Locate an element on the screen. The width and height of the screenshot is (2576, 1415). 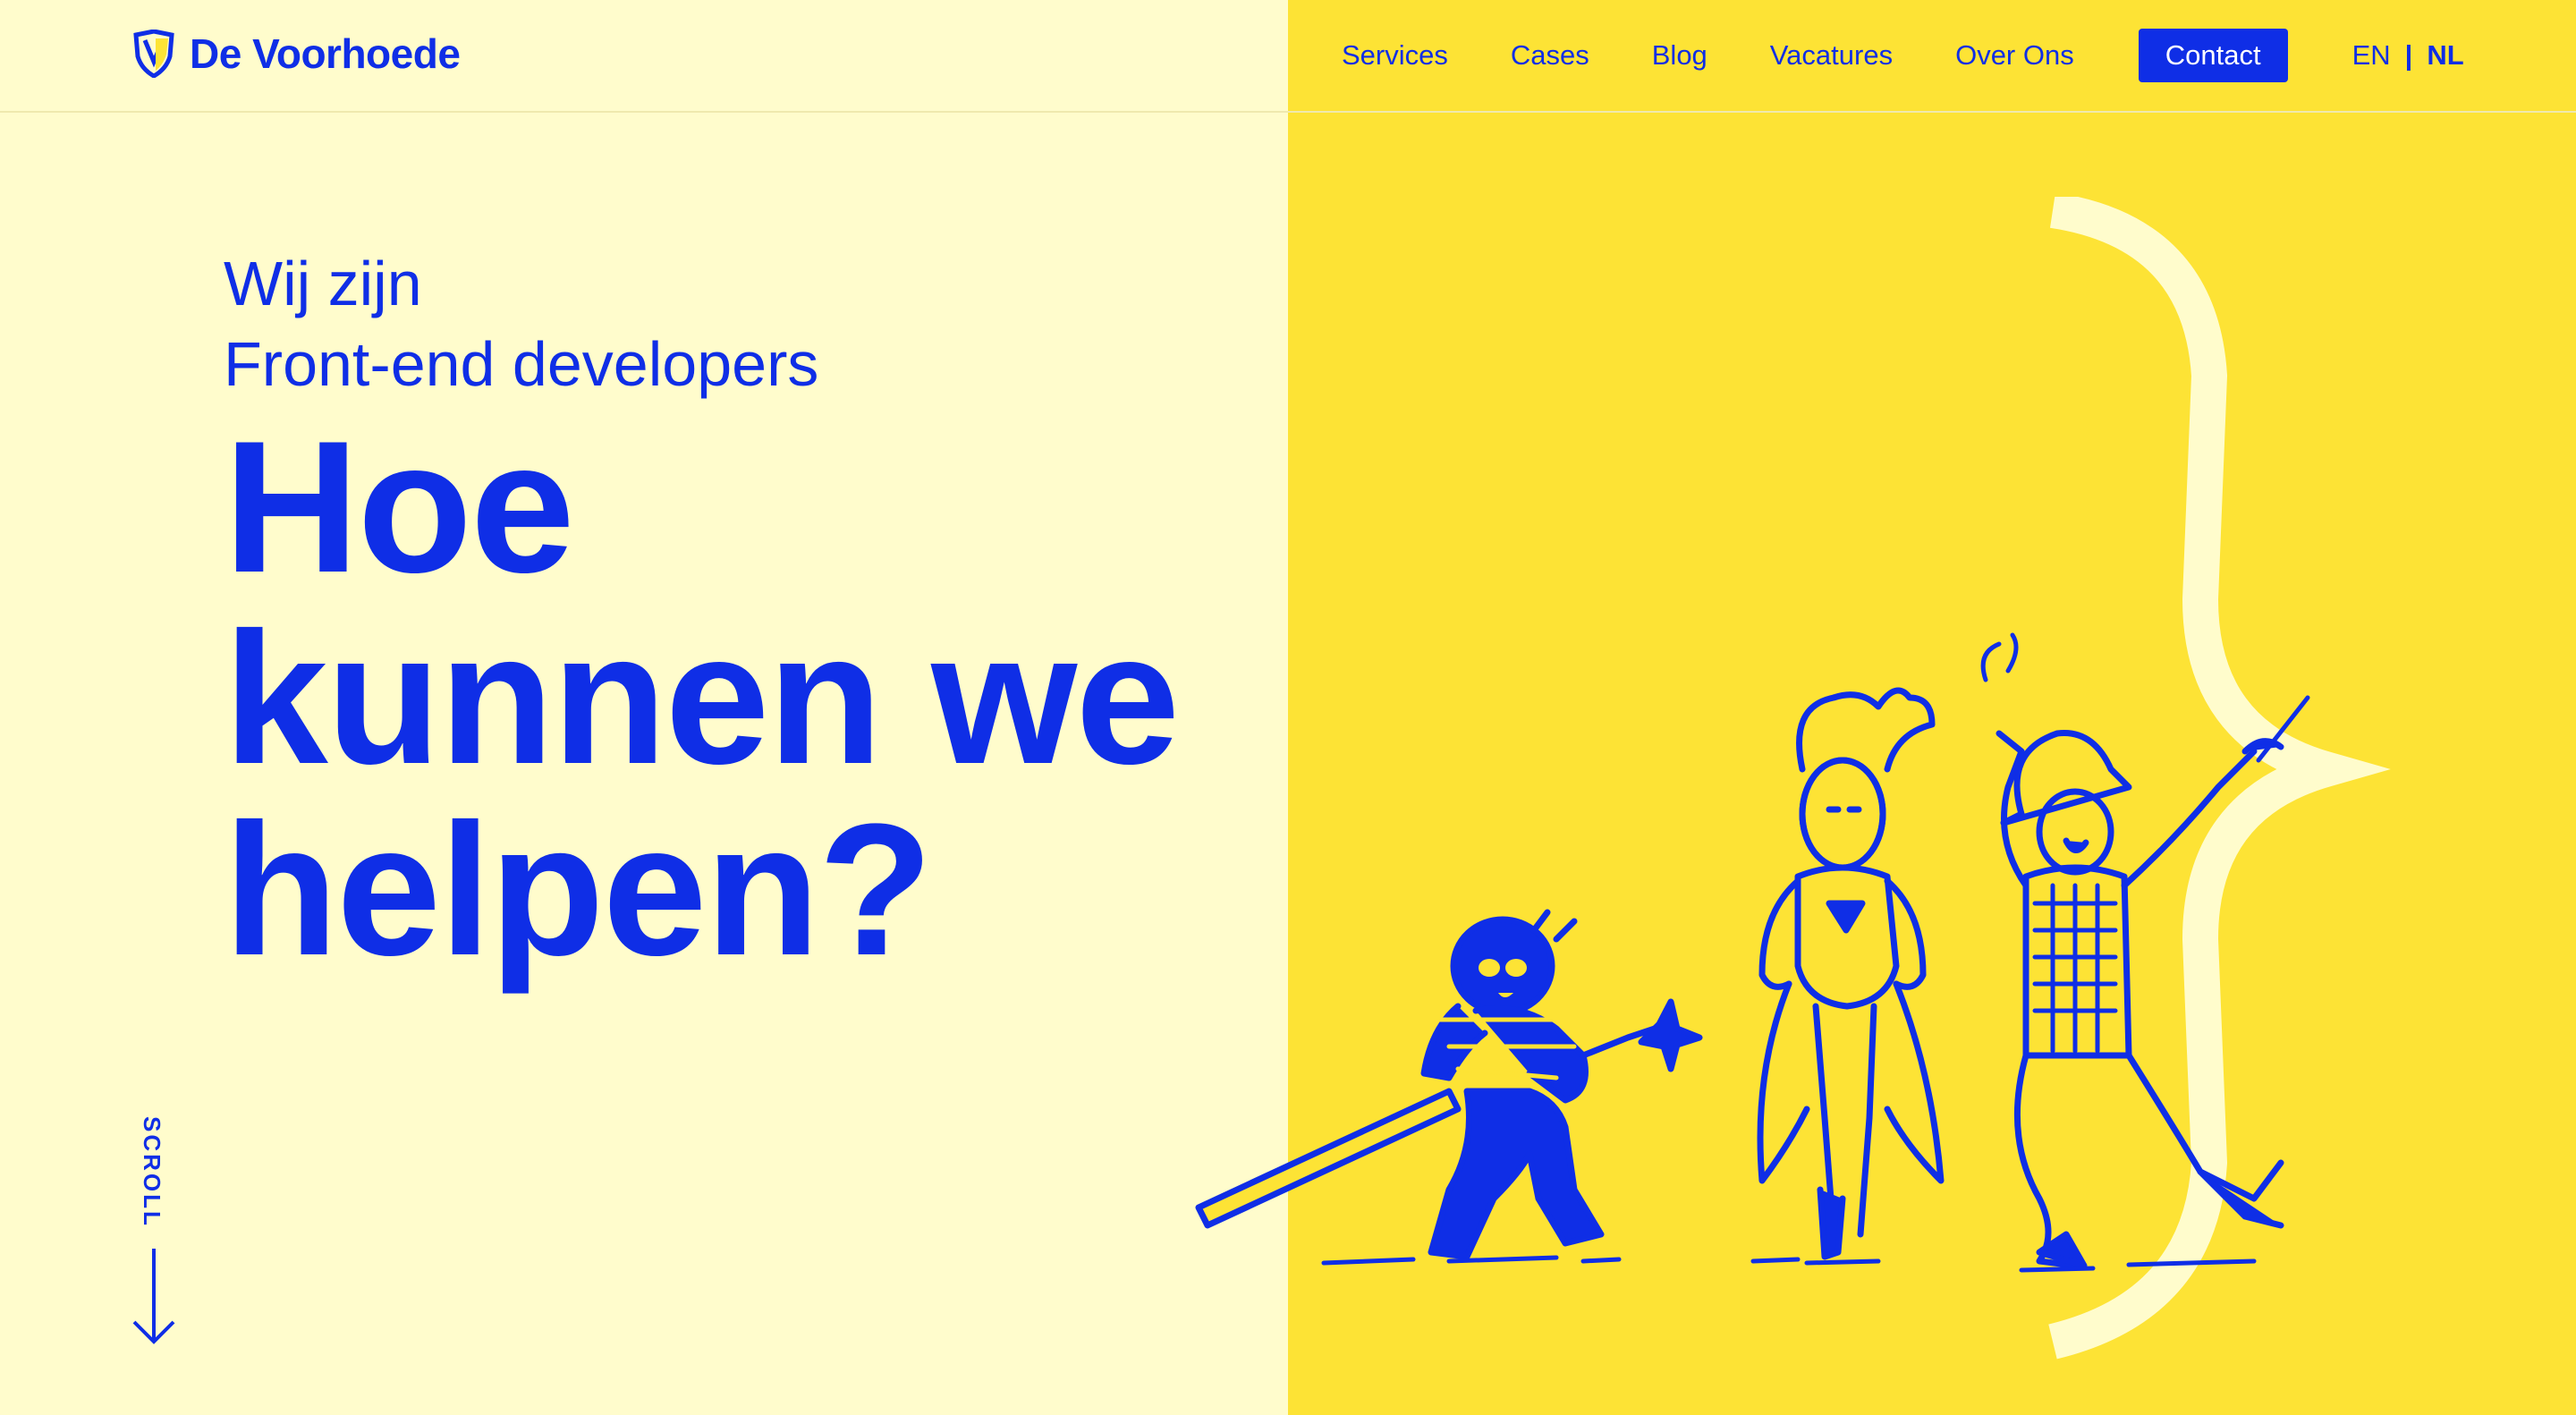
intro-line-1: Wij zijn is located at coordinates (323, 283).